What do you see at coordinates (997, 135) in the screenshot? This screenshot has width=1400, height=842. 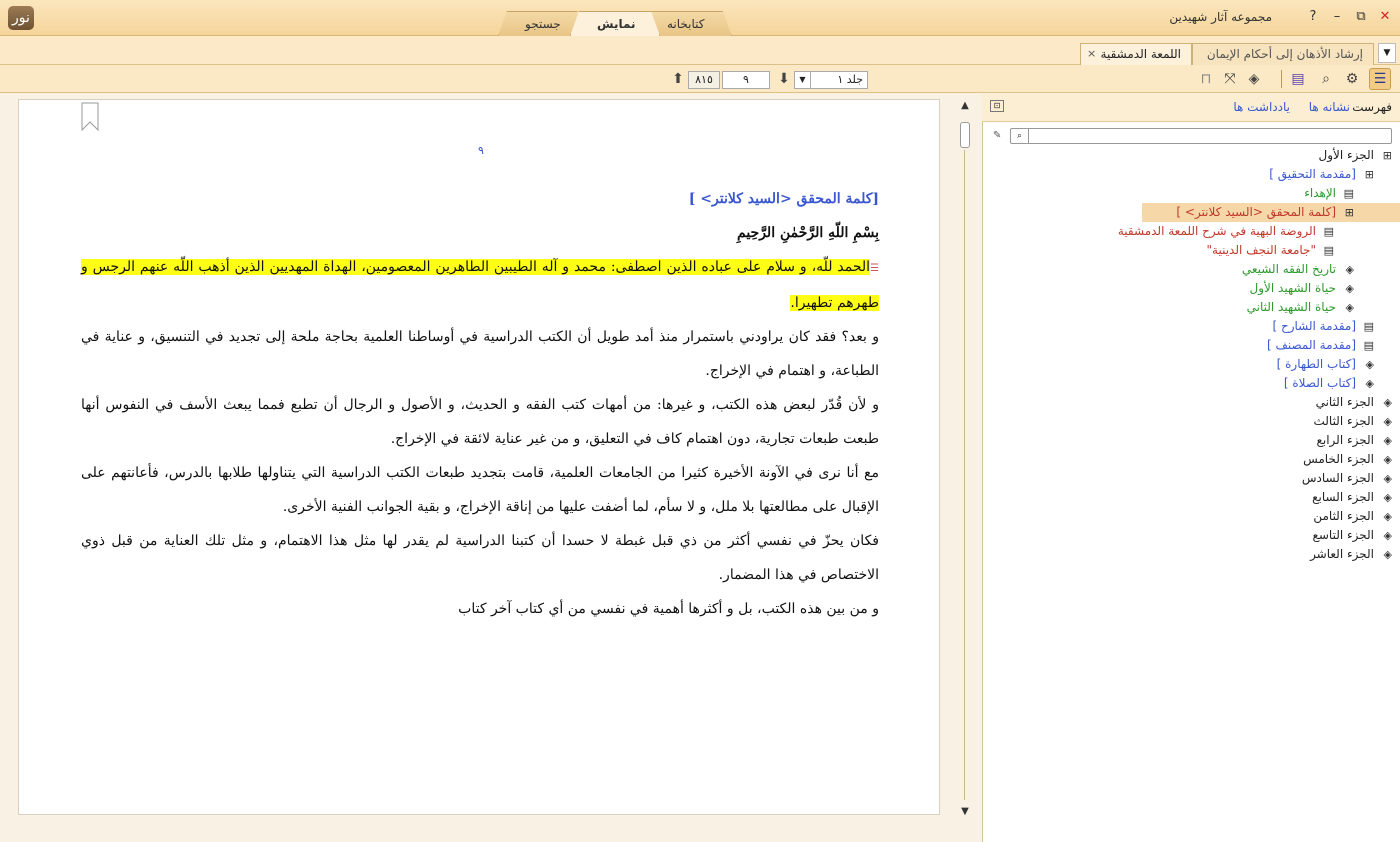 I see `tool-icon: ✎` at bounding box center [997, 135].